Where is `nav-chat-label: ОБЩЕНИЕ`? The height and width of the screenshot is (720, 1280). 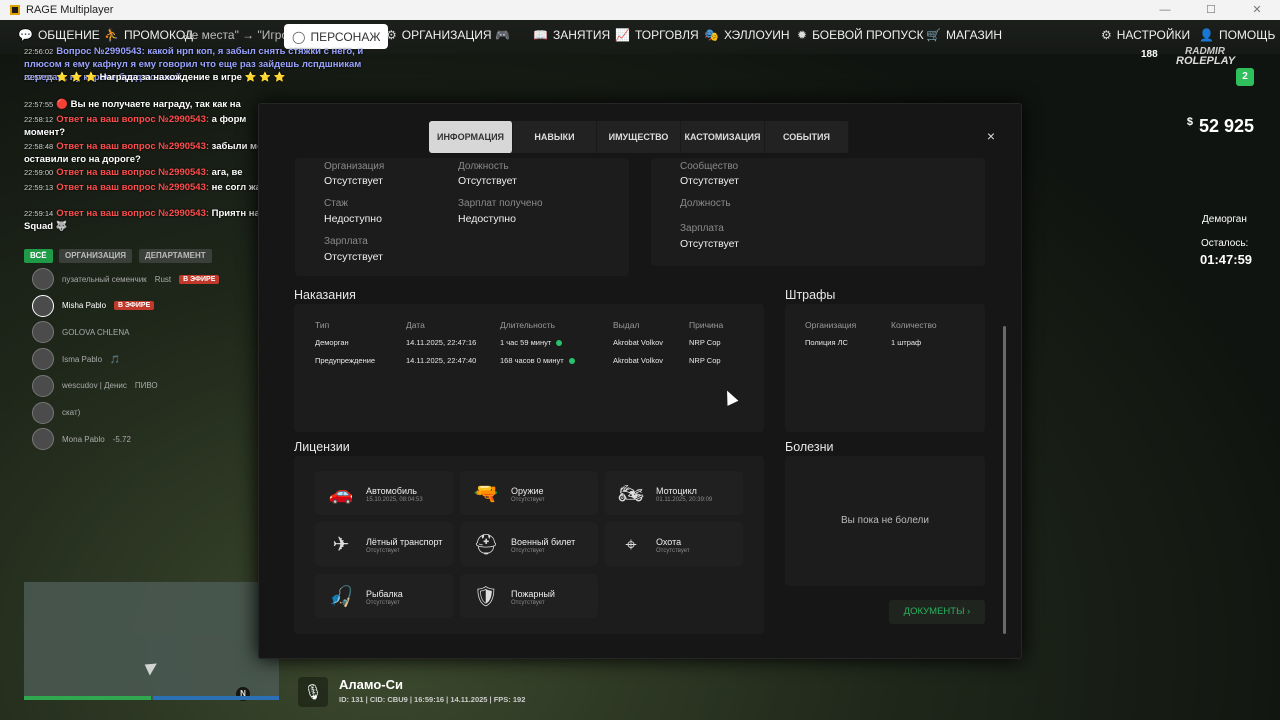
nav-chat-label: ОБЩЕНИЕ is located at coordinates (68, 35).